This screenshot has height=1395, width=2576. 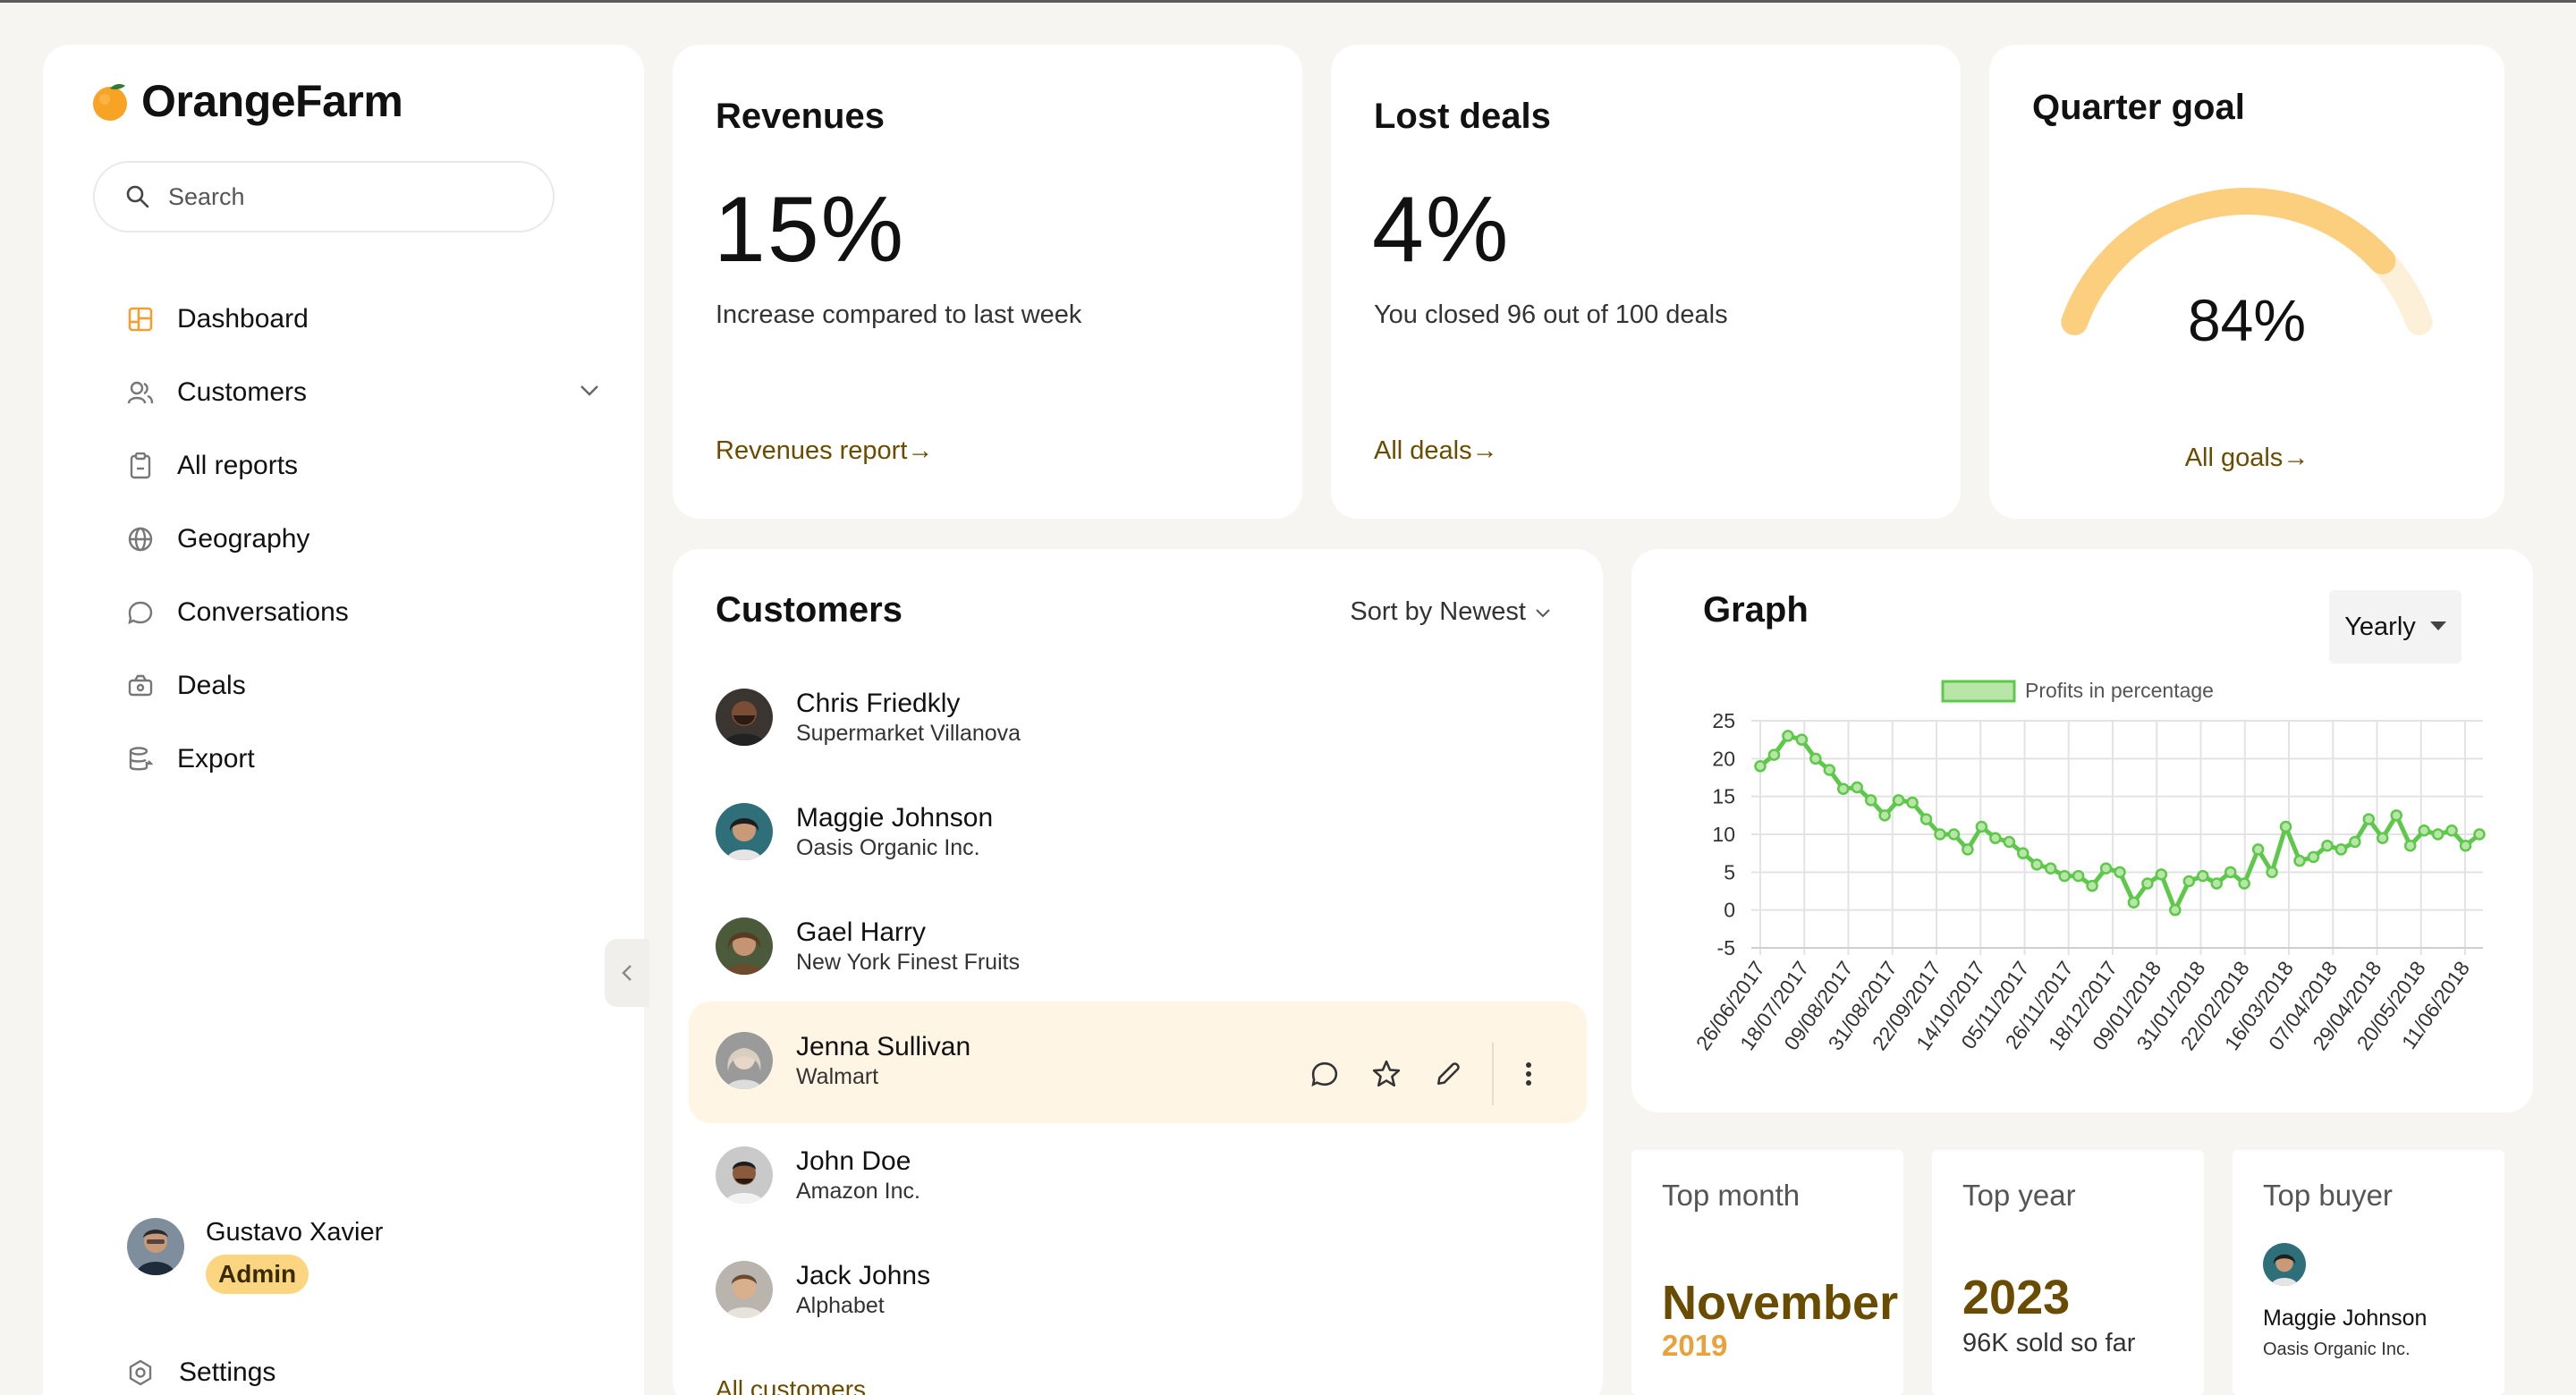 What do you see at coordinates (364, 319) in the screenshot?
I see `sidebar-item-dashboard: Dashboard` at bounding box center [364, 319].